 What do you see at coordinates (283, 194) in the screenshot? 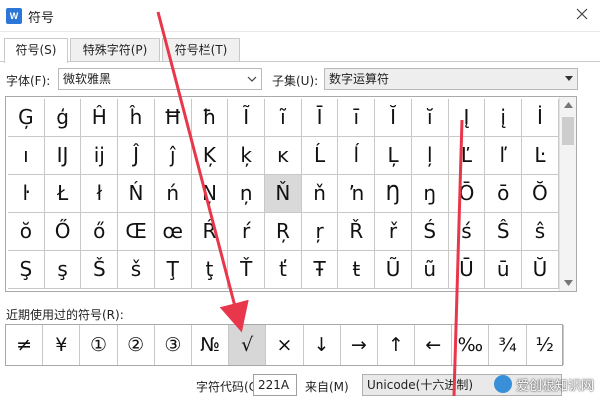
I see `symbol-cell: Ň` at bounding box center [283, 194].